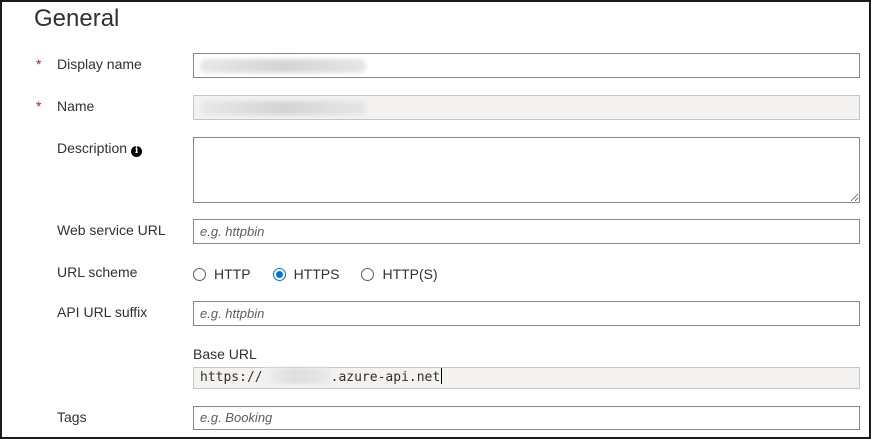 The width and height of the screenshot is (871, 439). What do you see at coordinates (102, 312) in the screenshot?
I see `api-url-suffix-label: API URL suffix` at bounding box center [102, 312].